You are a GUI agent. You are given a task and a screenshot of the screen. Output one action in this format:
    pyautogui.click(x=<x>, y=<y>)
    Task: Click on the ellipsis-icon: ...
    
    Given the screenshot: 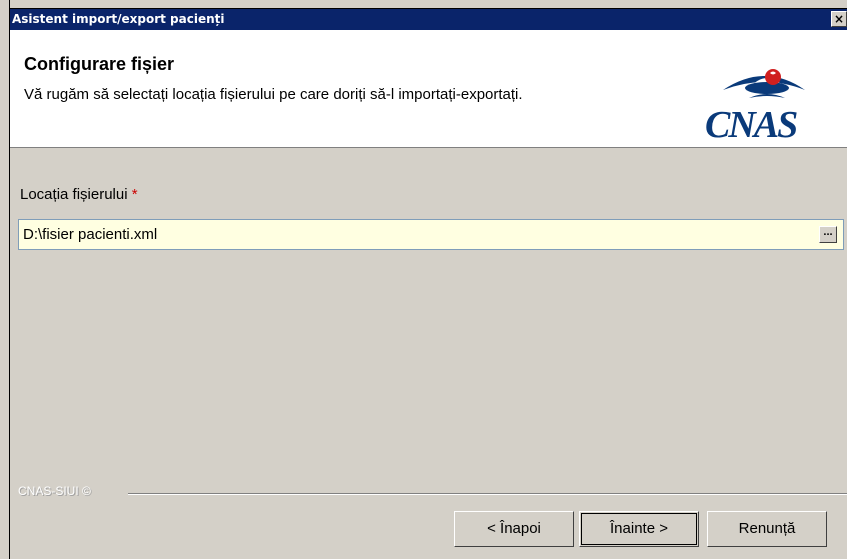 What is the action you would take?
    pyautogui.click(x=828, y=232)
    